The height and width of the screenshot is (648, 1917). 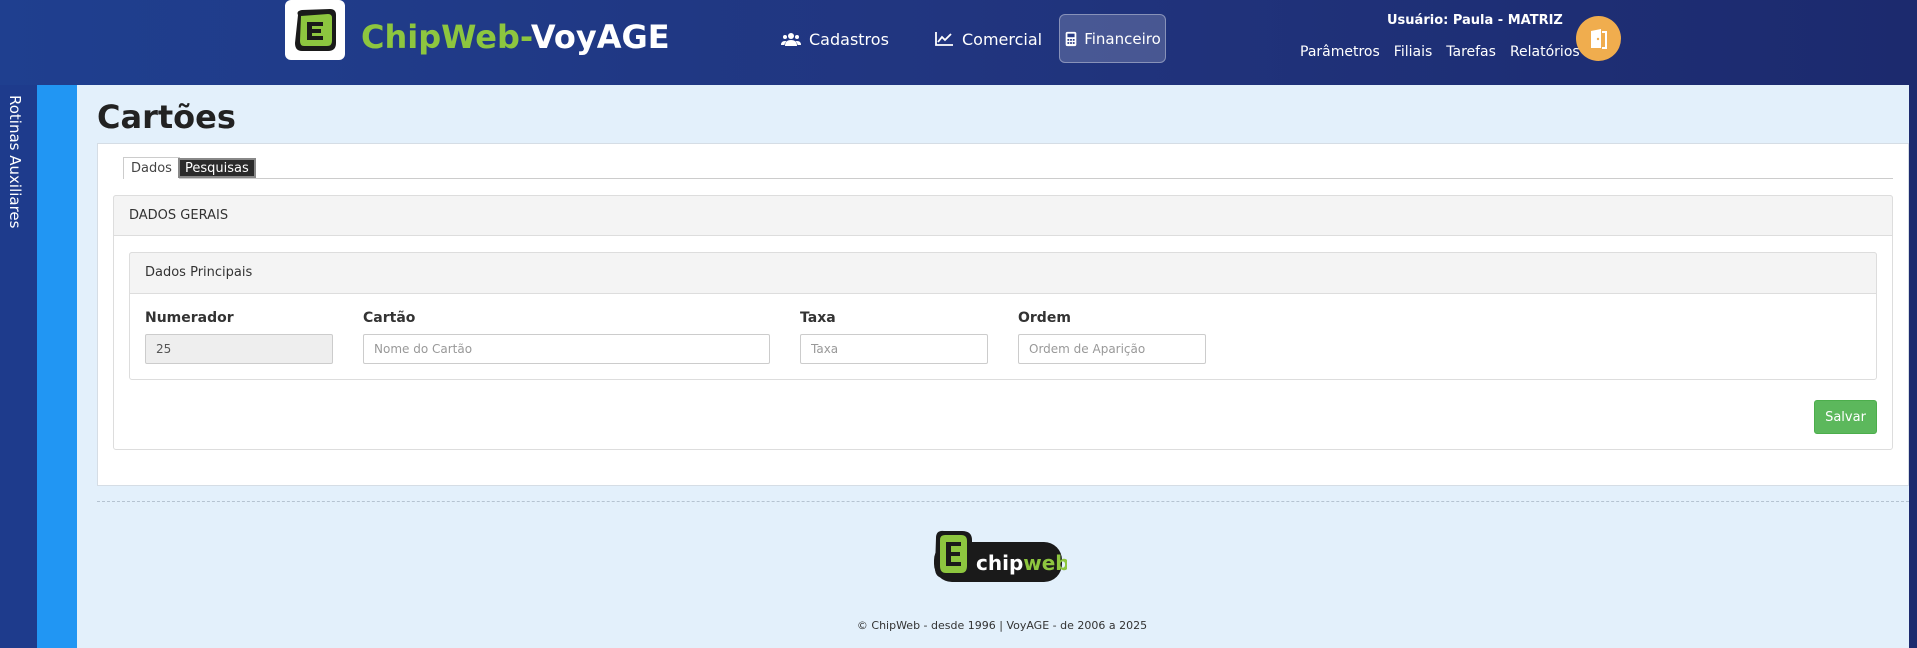 I want to click on tab-dados: Dados, so click(x=151, y=168).